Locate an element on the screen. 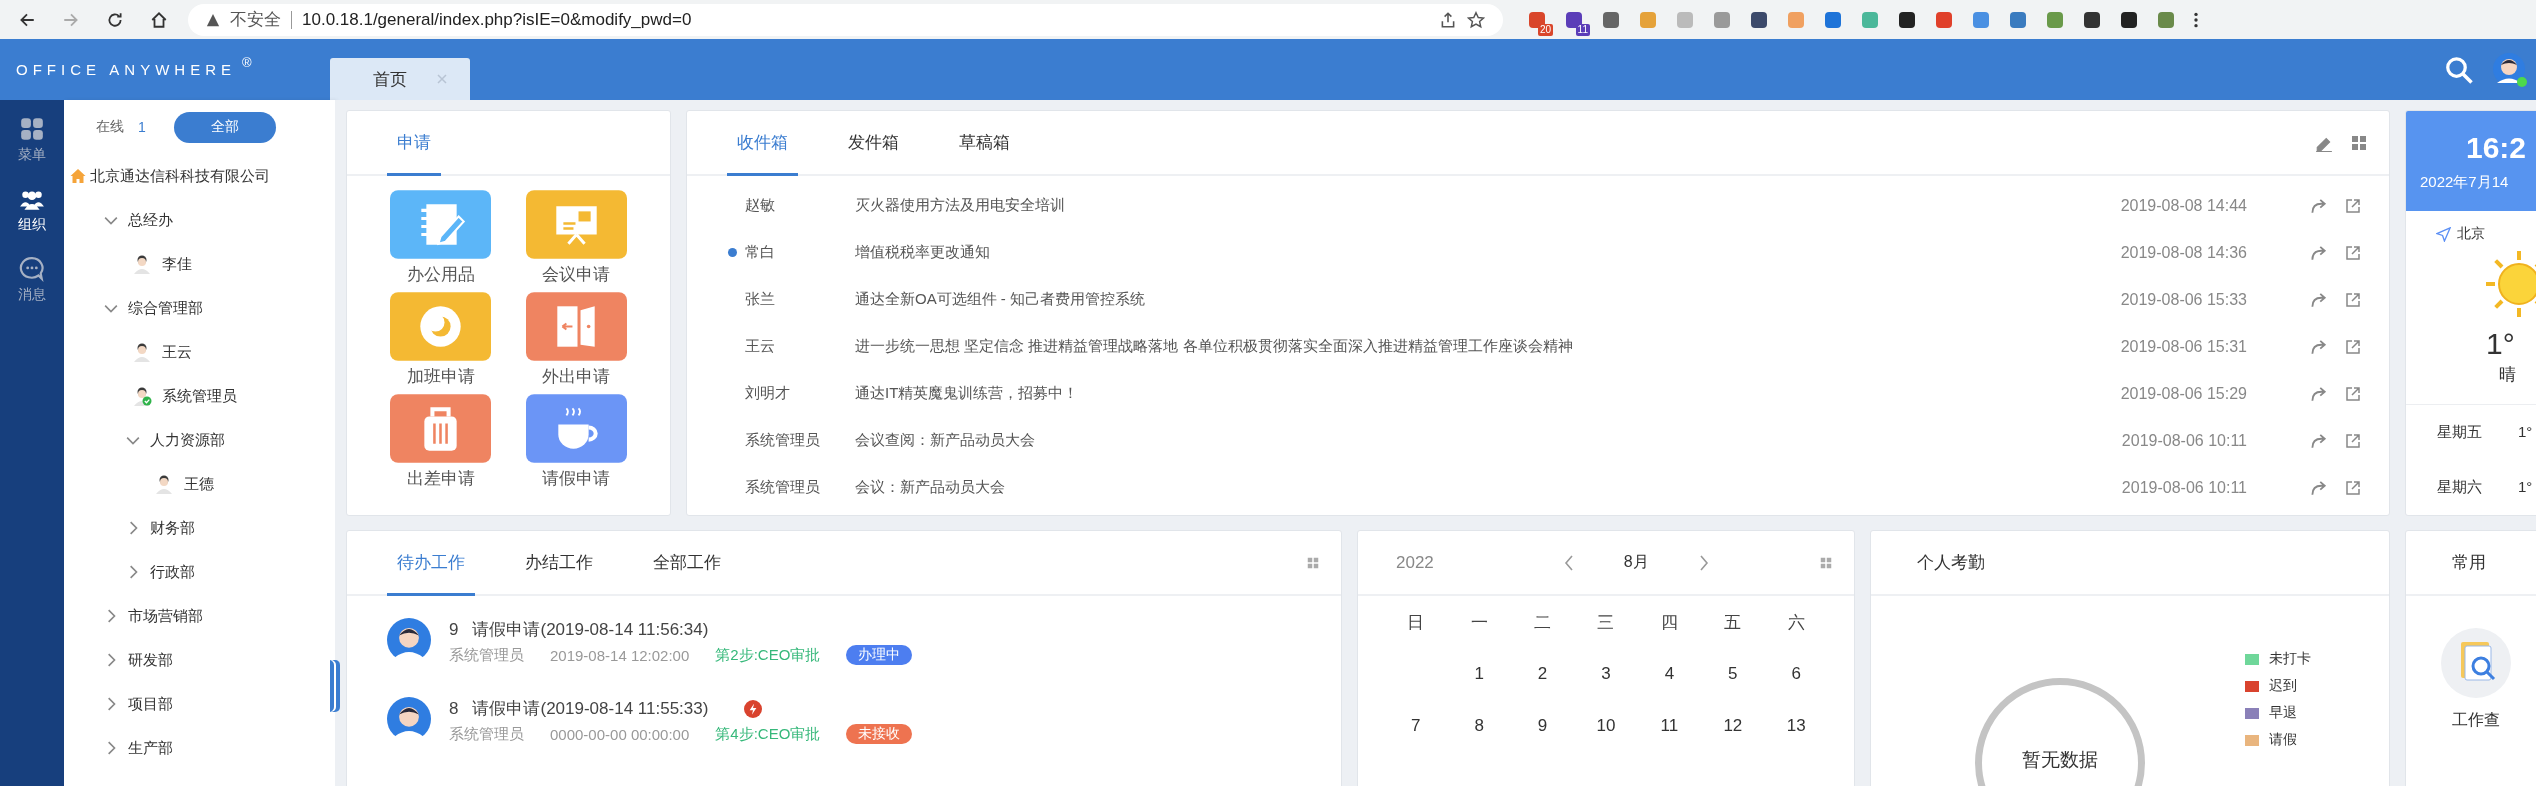 The width and height of the screenshot is (2536, 786). department-item: 生产部 is located at coordinates (150, 748).